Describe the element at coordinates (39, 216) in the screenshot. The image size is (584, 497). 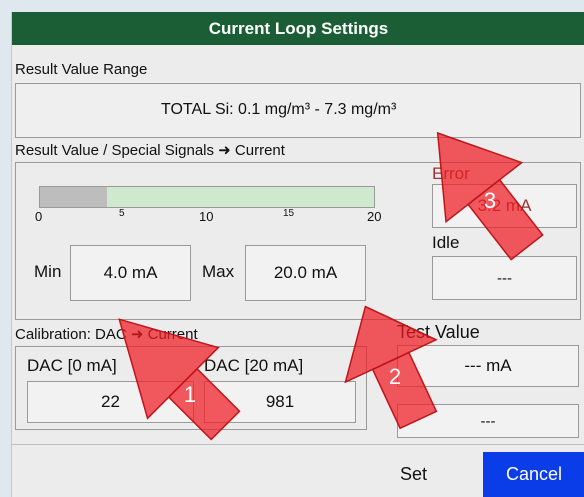
I see `scale-tick-label: 0` at that location.